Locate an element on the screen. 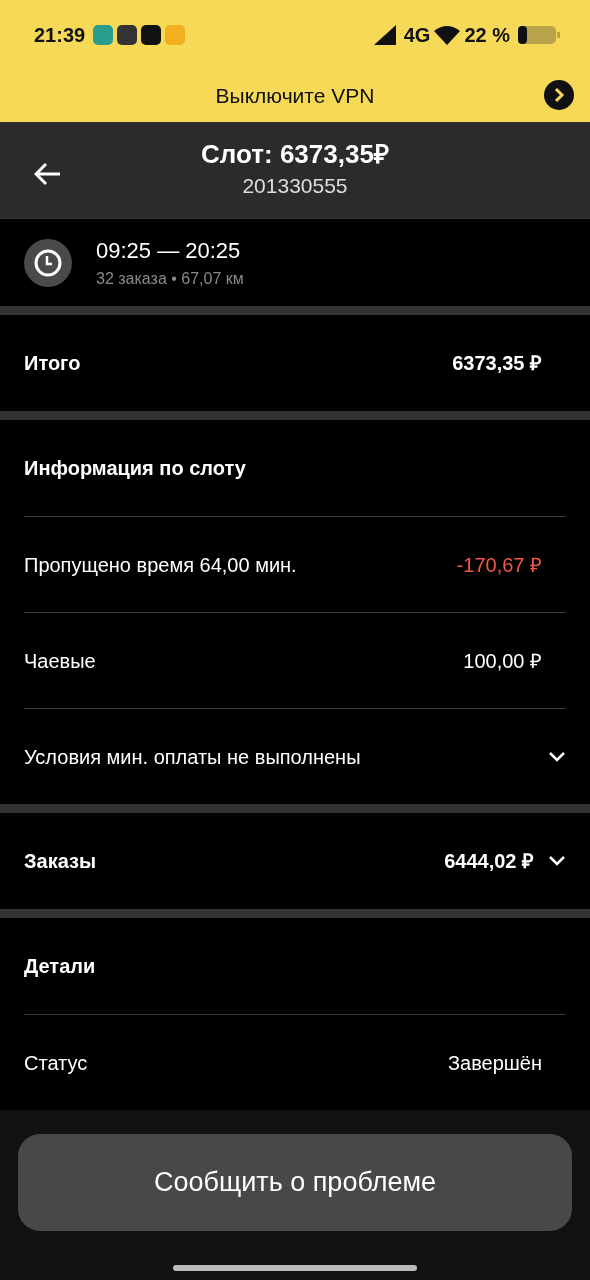 The height and width of the screenshot is (1280, 590). row-label: Статус is located at coordinates (56, 1063).